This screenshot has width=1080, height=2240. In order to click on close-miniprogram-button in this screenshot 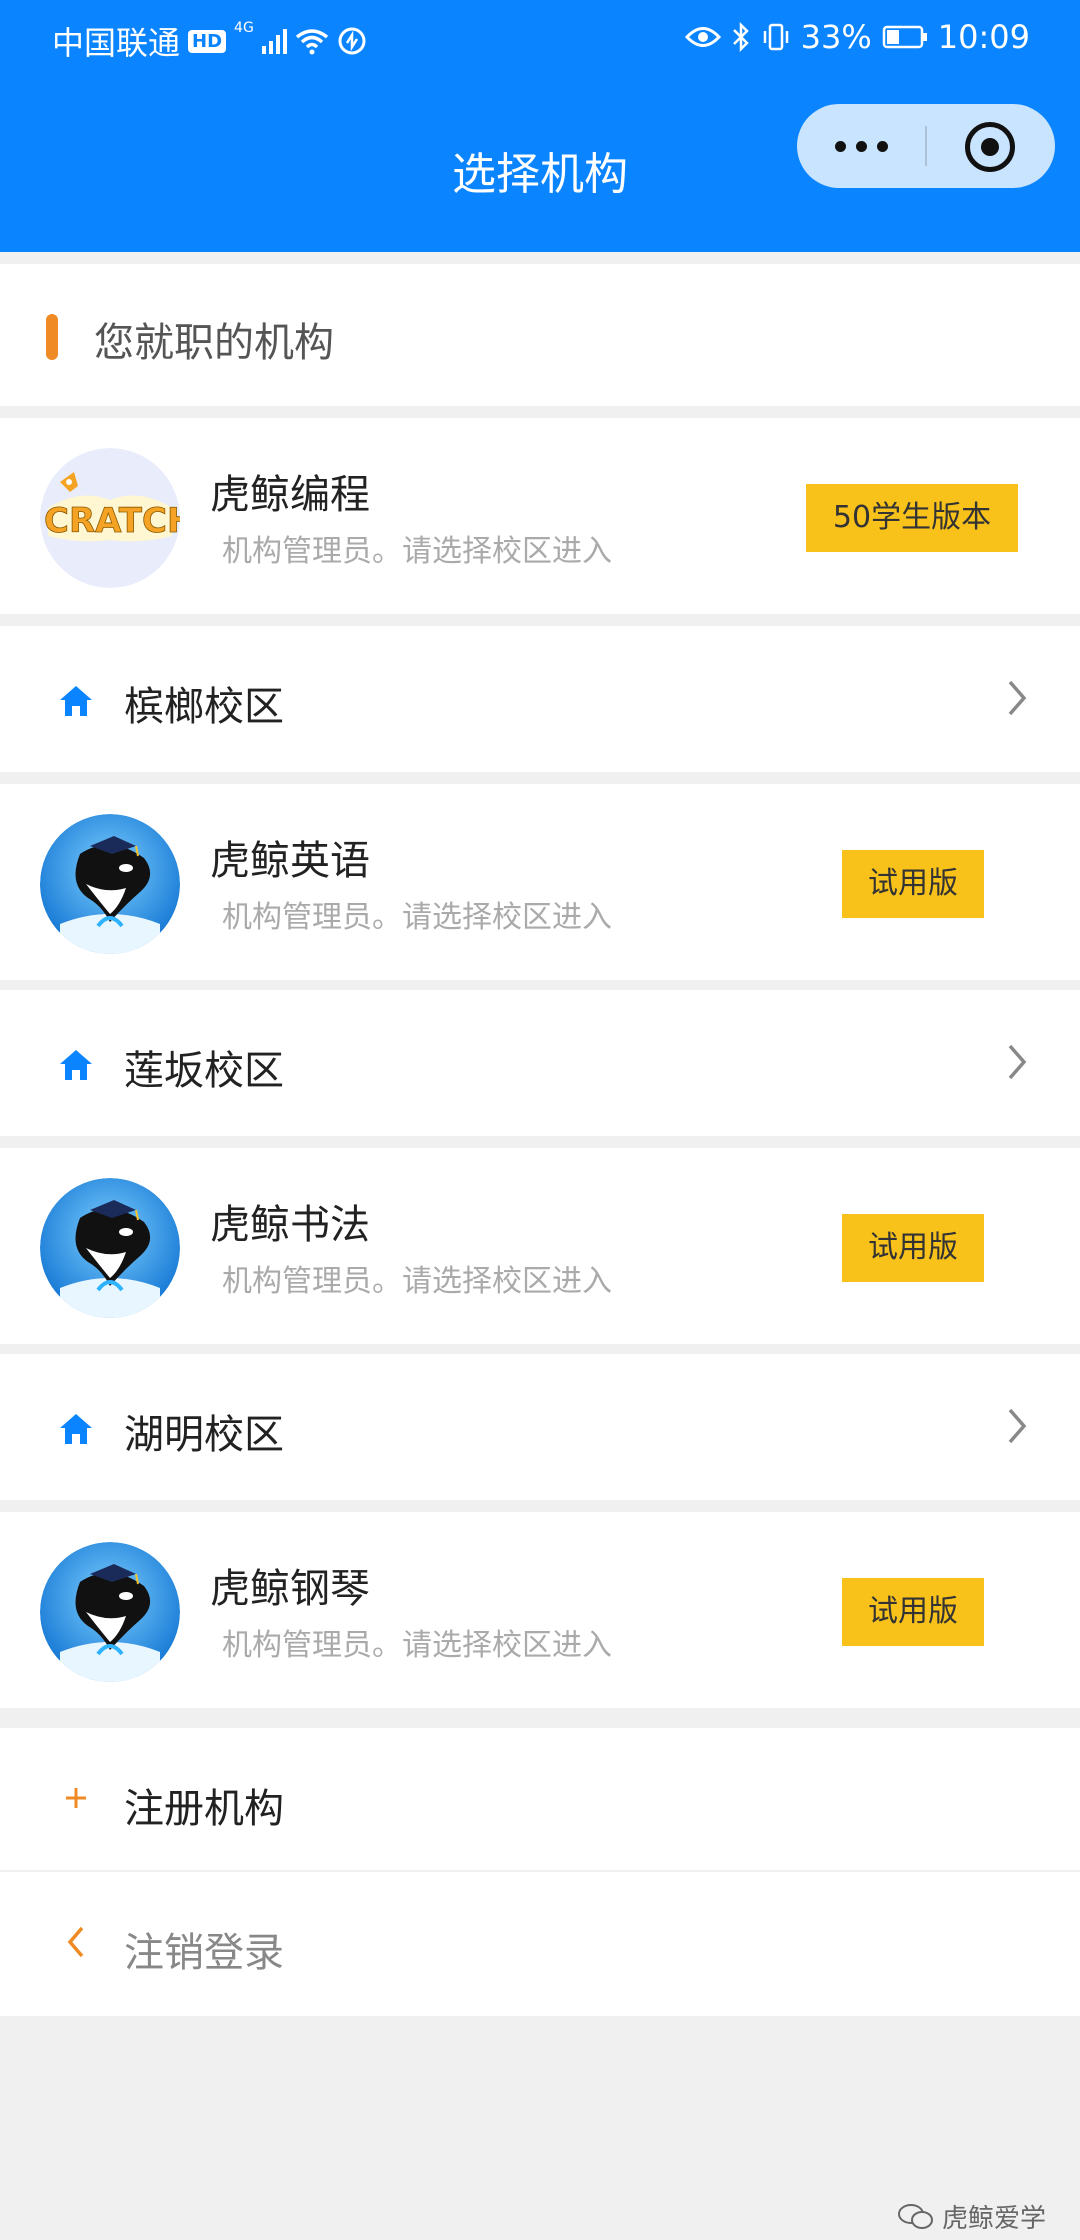, I will do `click(990, 147)`.